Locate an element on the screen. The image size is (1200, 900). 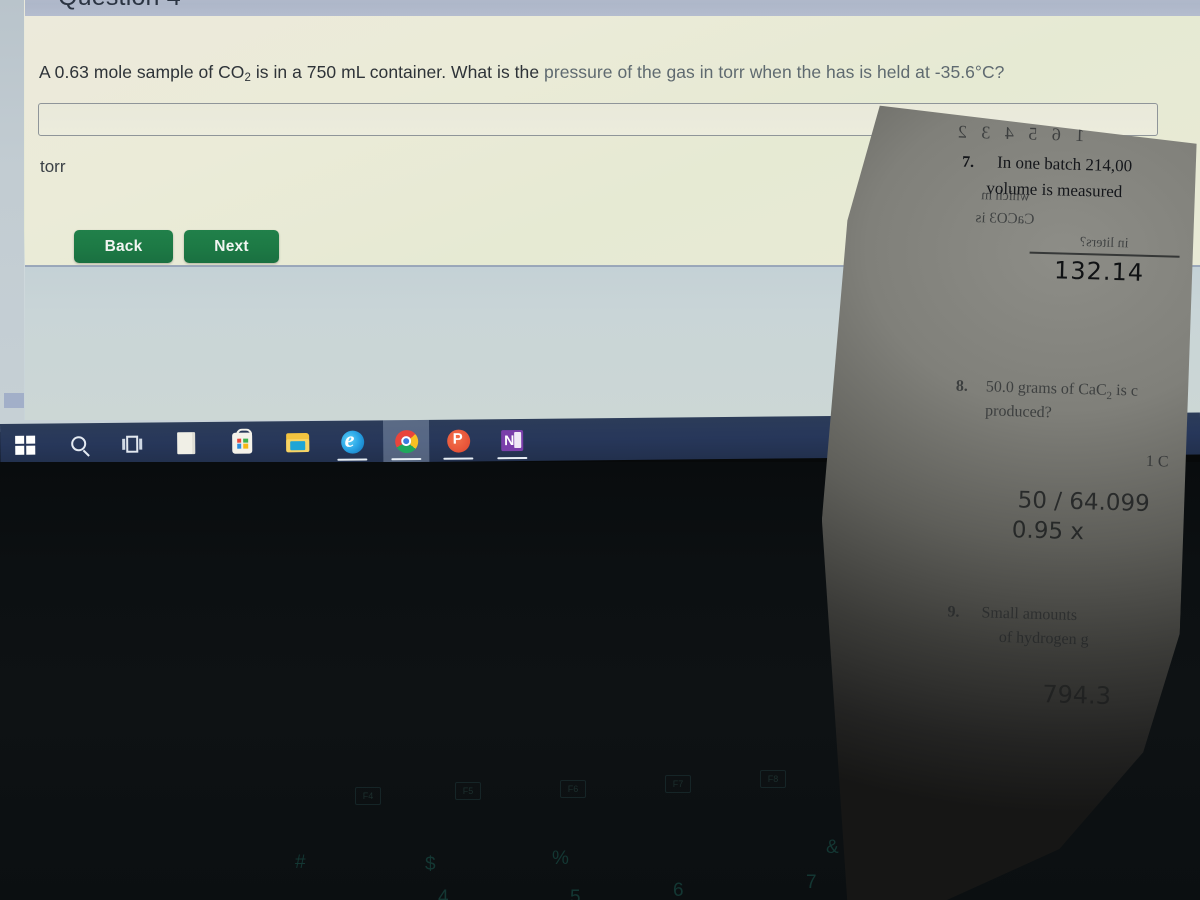
key-f5: F5 is located at coordinates (468, 791).